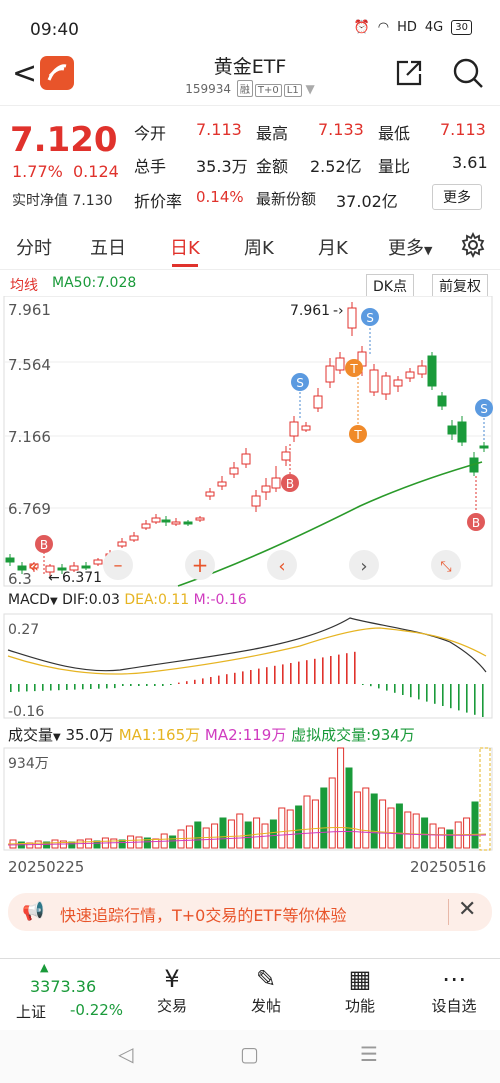 This screenshot has height=1083, width=500. What do you see at coordinates (361, 27) in the screenshot?
I see `alarm-icon: ⏰` at bounding box center [361, 27].